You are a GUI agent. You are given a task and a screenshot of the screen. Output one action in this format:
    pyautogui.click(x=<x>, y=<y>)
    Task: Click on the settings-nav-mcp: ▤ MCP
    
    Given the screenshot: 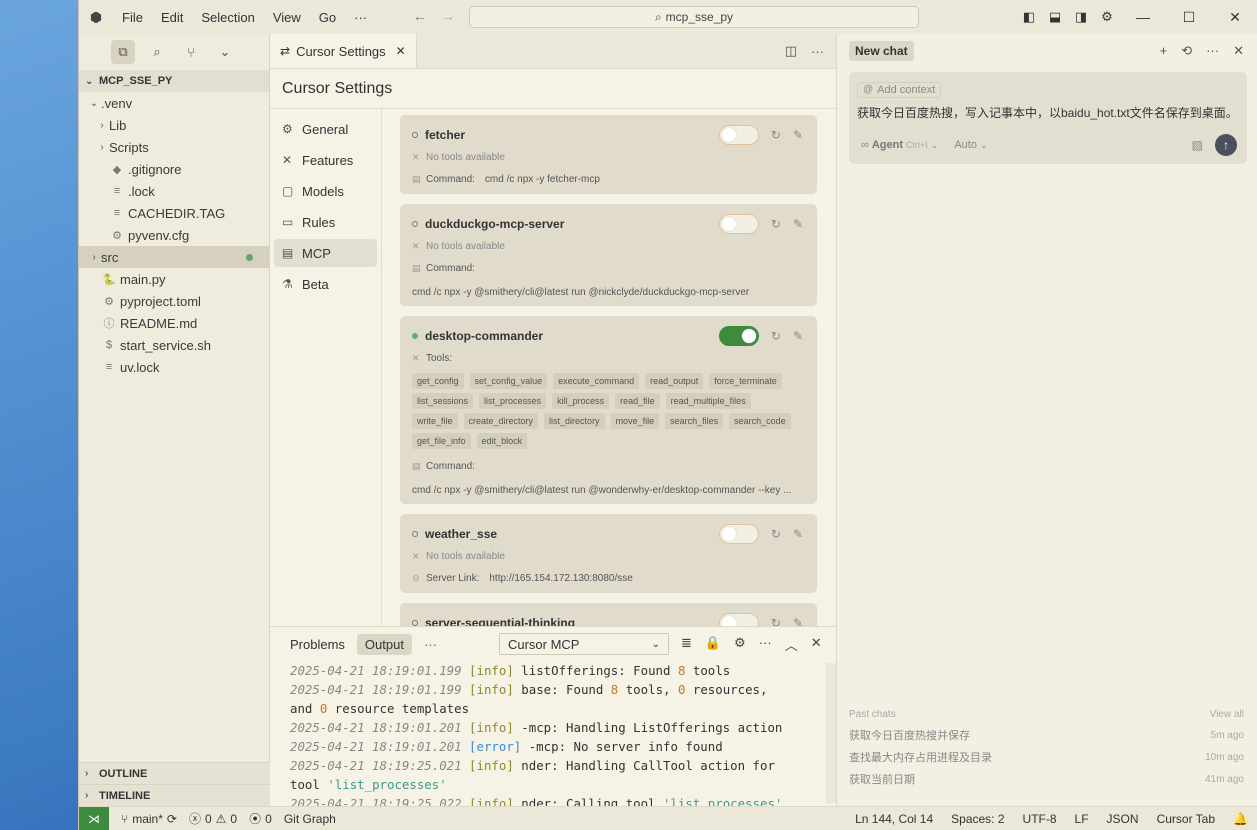 What is the action you would take?
    pyautogui.click(x=325, y=253)
    